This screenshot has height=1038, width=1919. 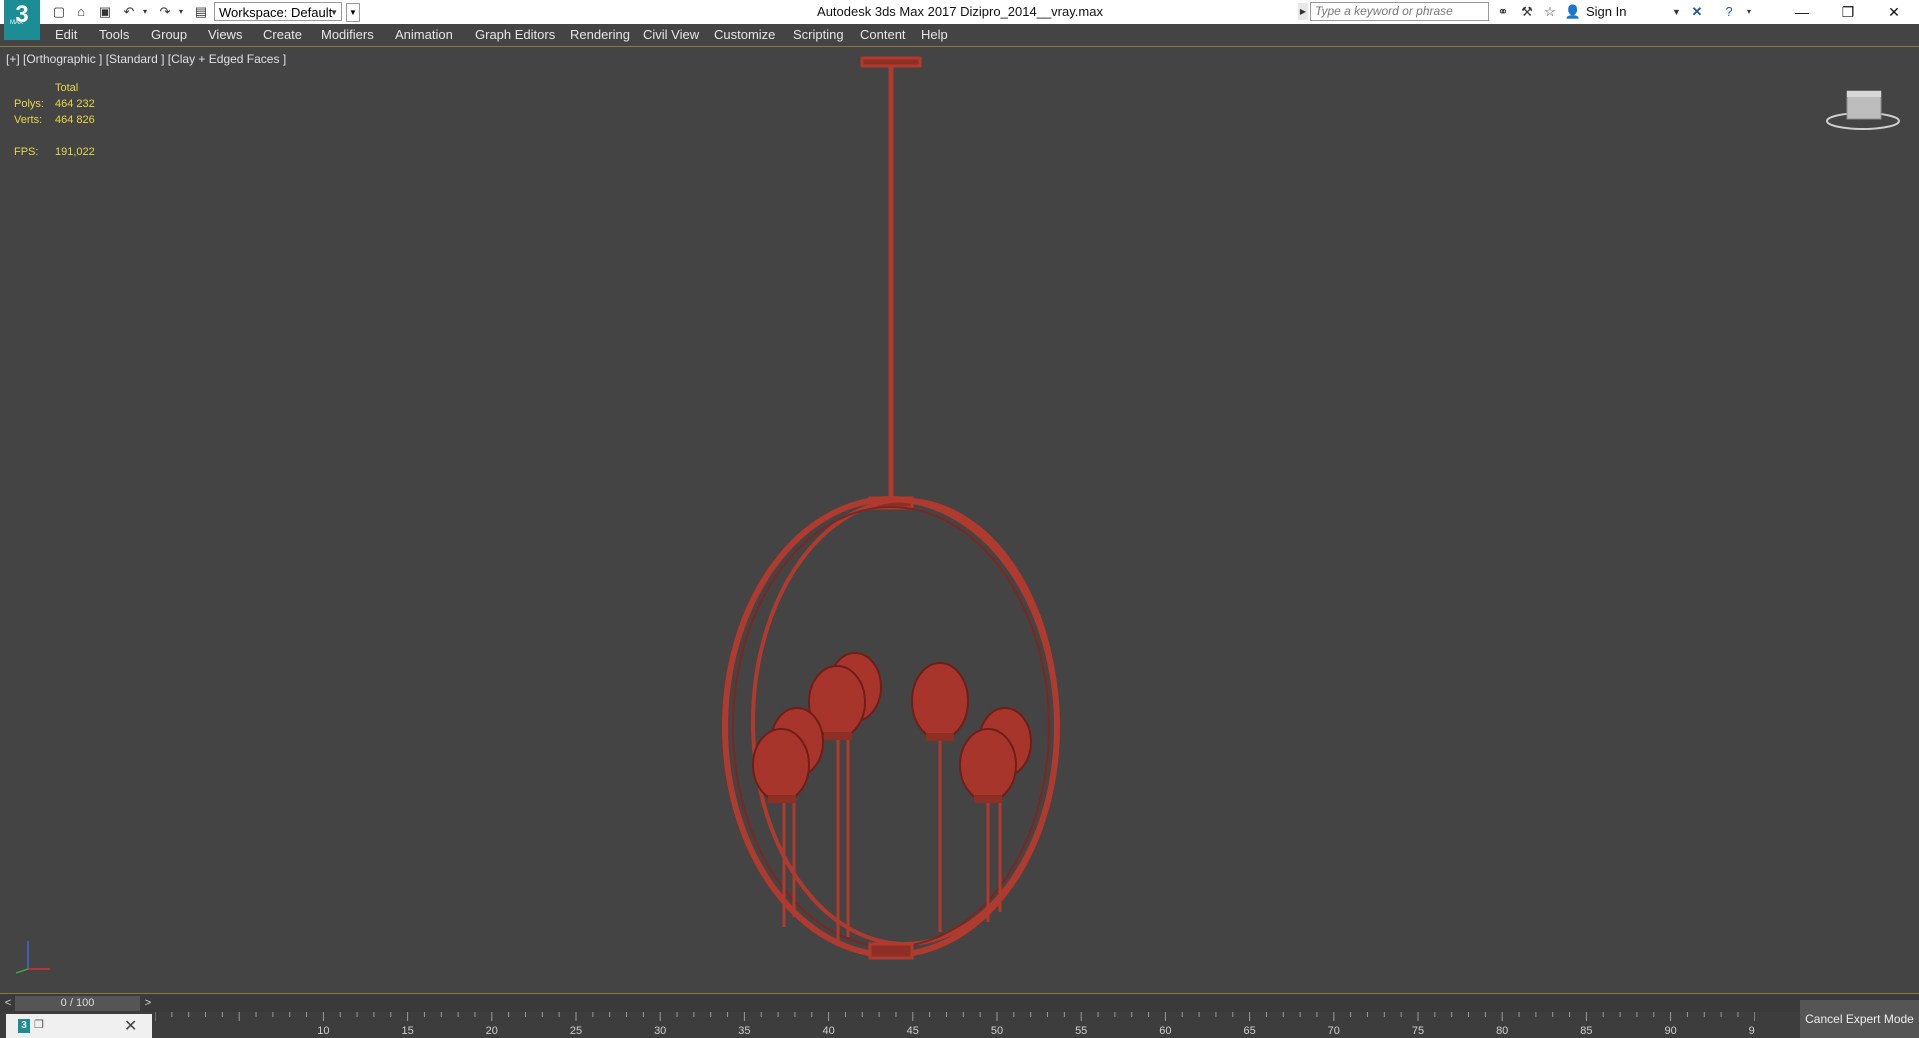 What do you see at coordinates (169, 35) in the screenshot?
I see `menu-group: Group` at bounding box center [169, 35].